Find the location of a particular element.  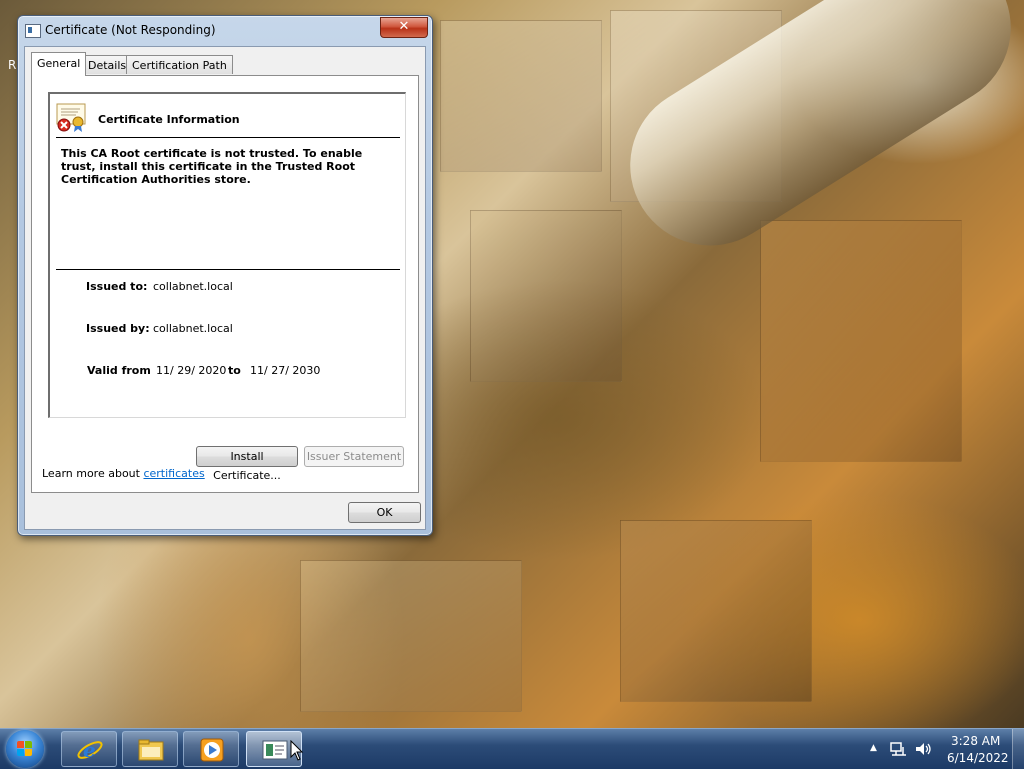

internet-explorer-icon: e is located at coordinates (90, 750).